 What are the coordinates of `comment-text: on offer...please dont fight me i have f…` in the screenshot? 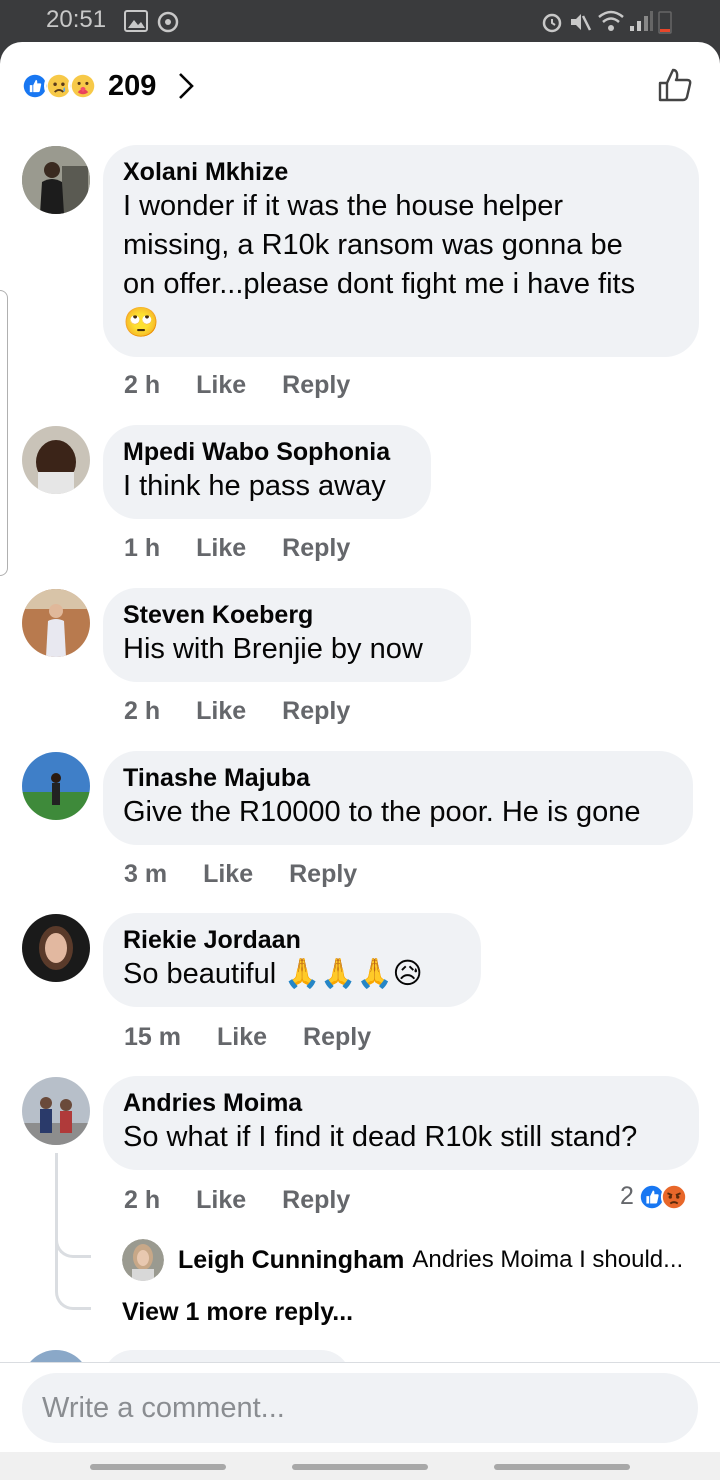 It's located at (379, 284).